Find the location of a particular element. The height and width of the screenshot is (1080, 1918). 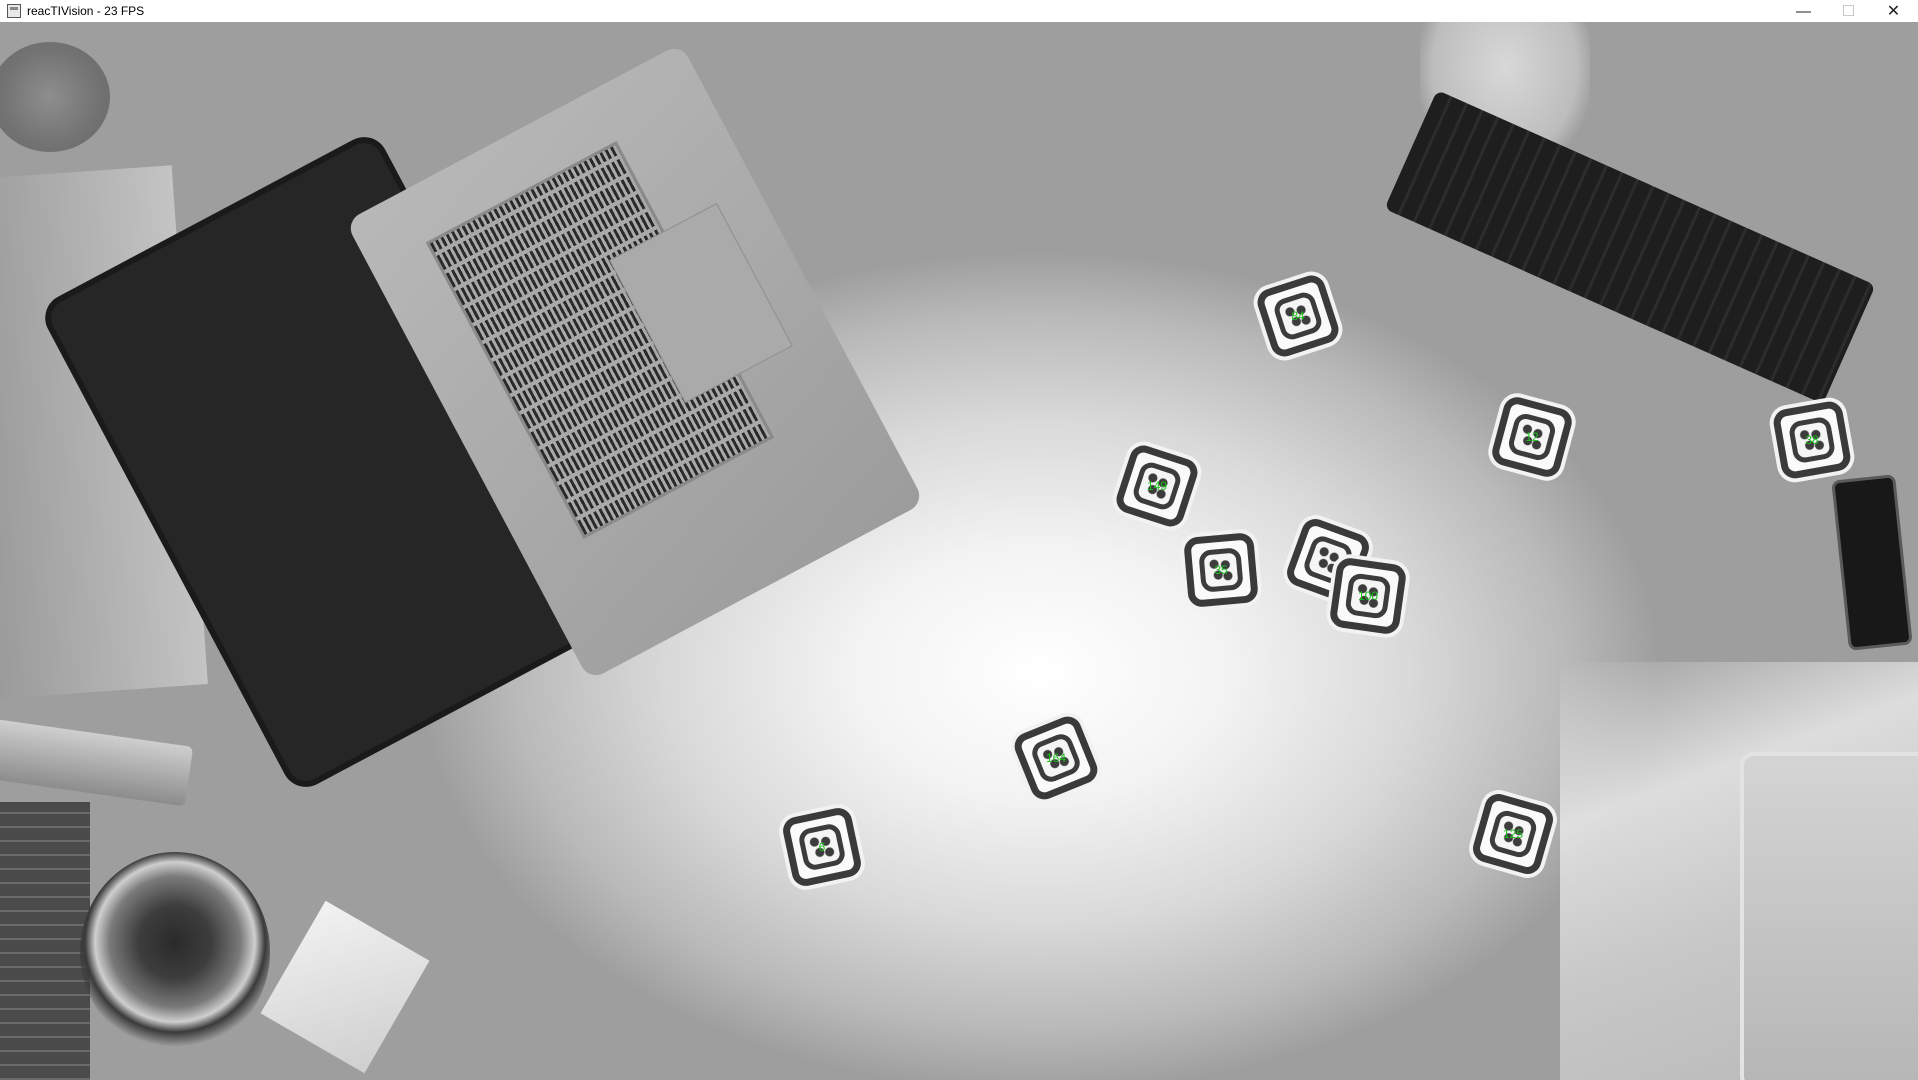

fiducial-id-label: 84 is located at coordinates (1298, 316).